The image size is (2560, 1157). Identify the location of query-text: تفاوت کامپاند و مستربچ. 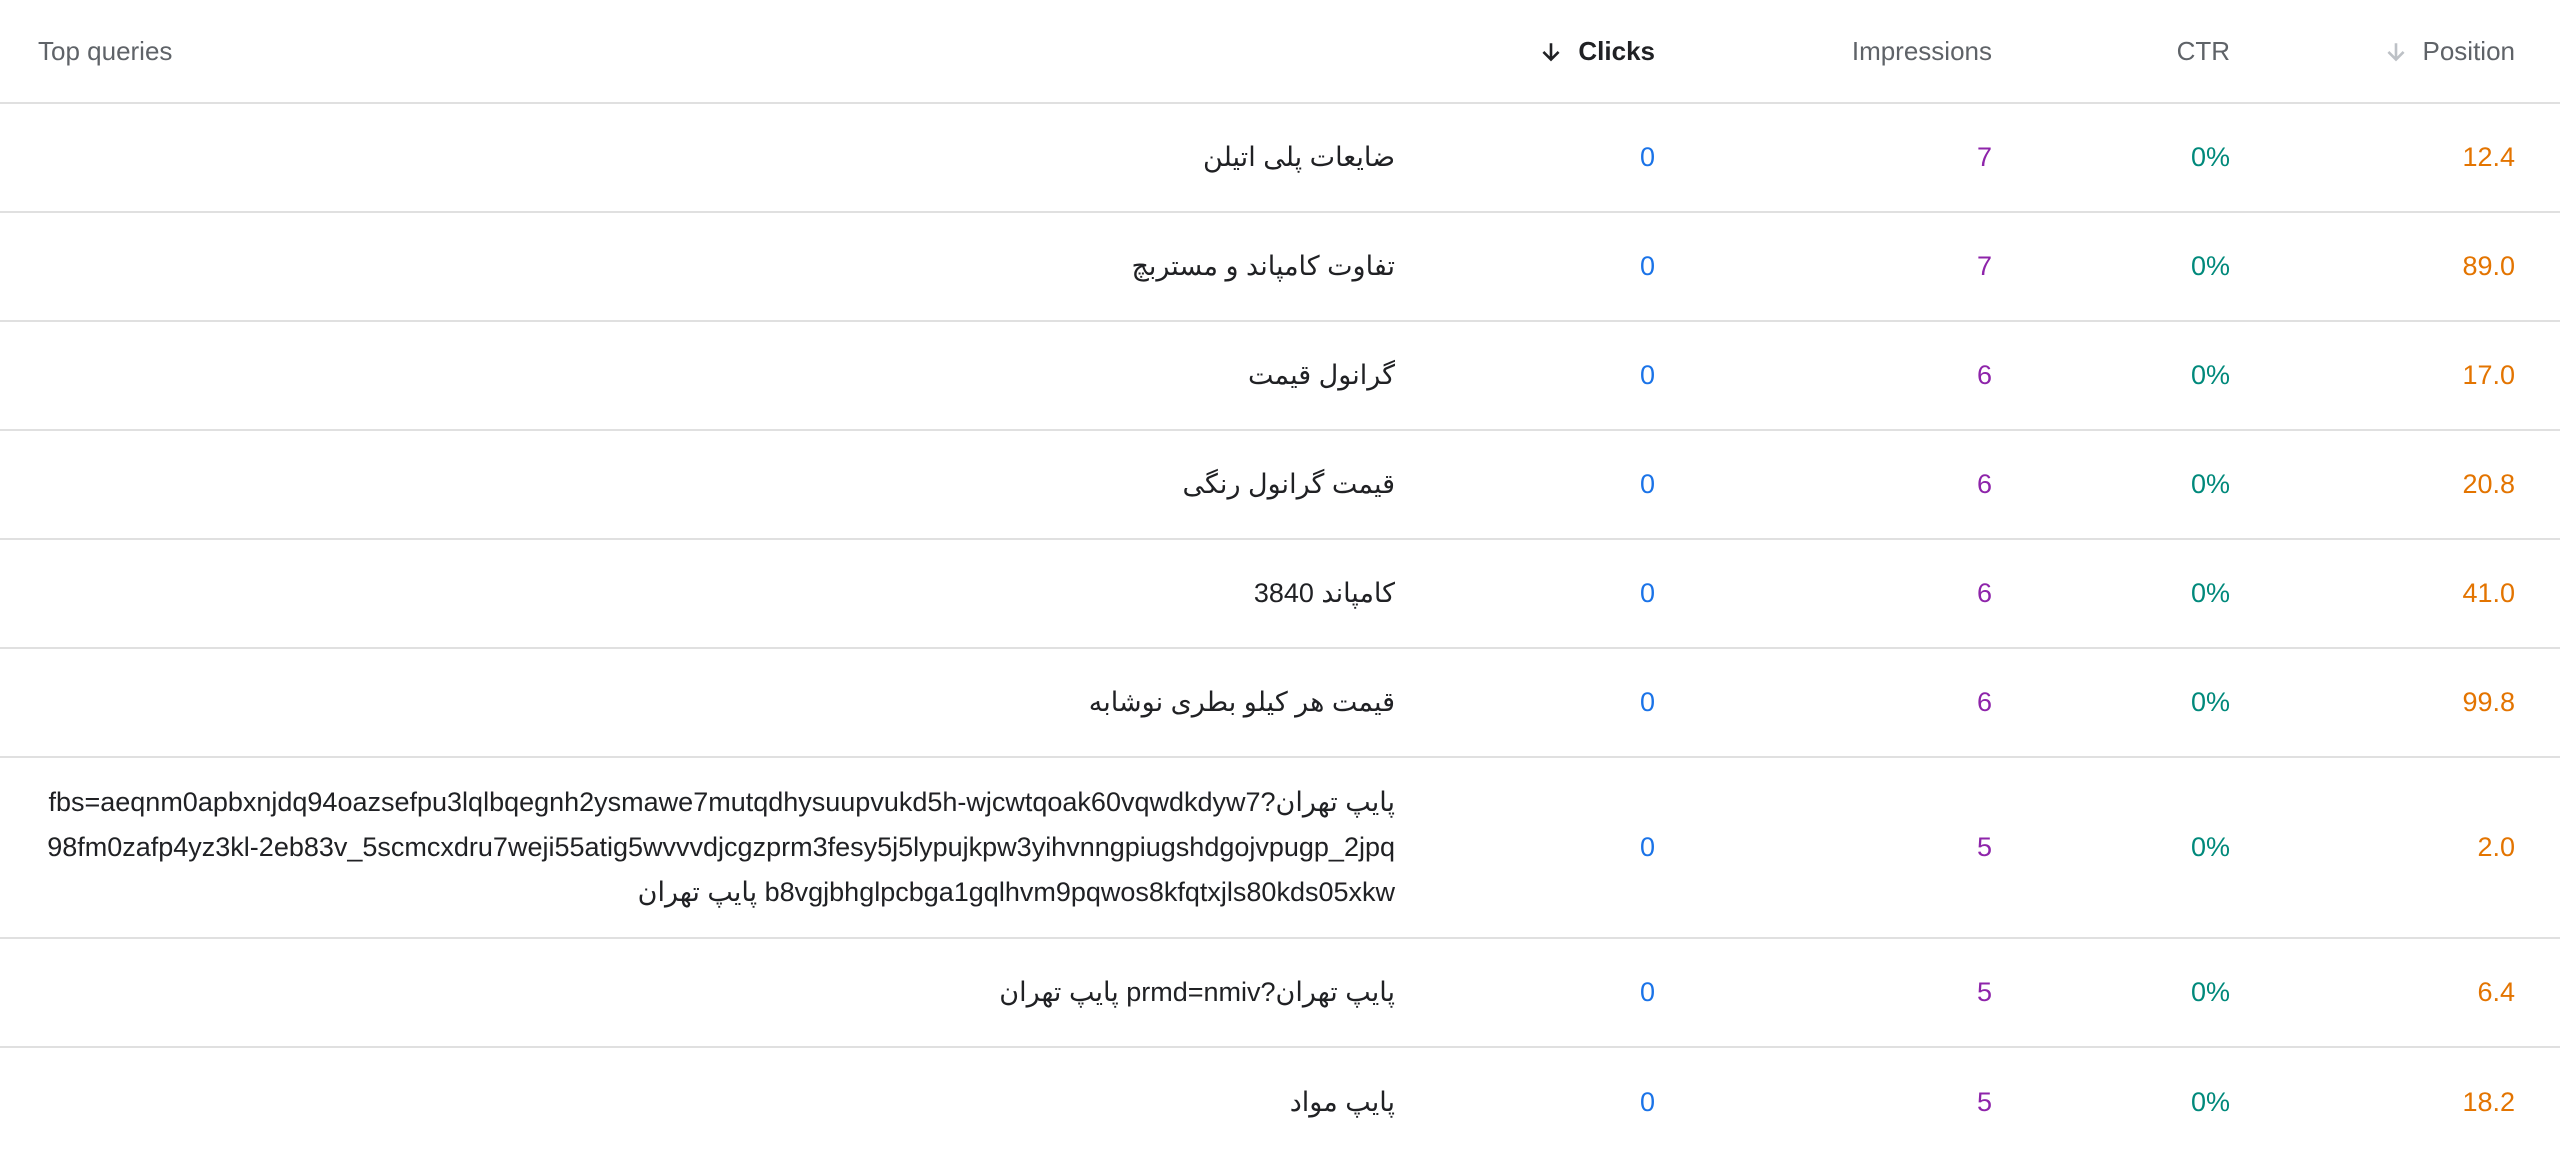
(1263, 266).